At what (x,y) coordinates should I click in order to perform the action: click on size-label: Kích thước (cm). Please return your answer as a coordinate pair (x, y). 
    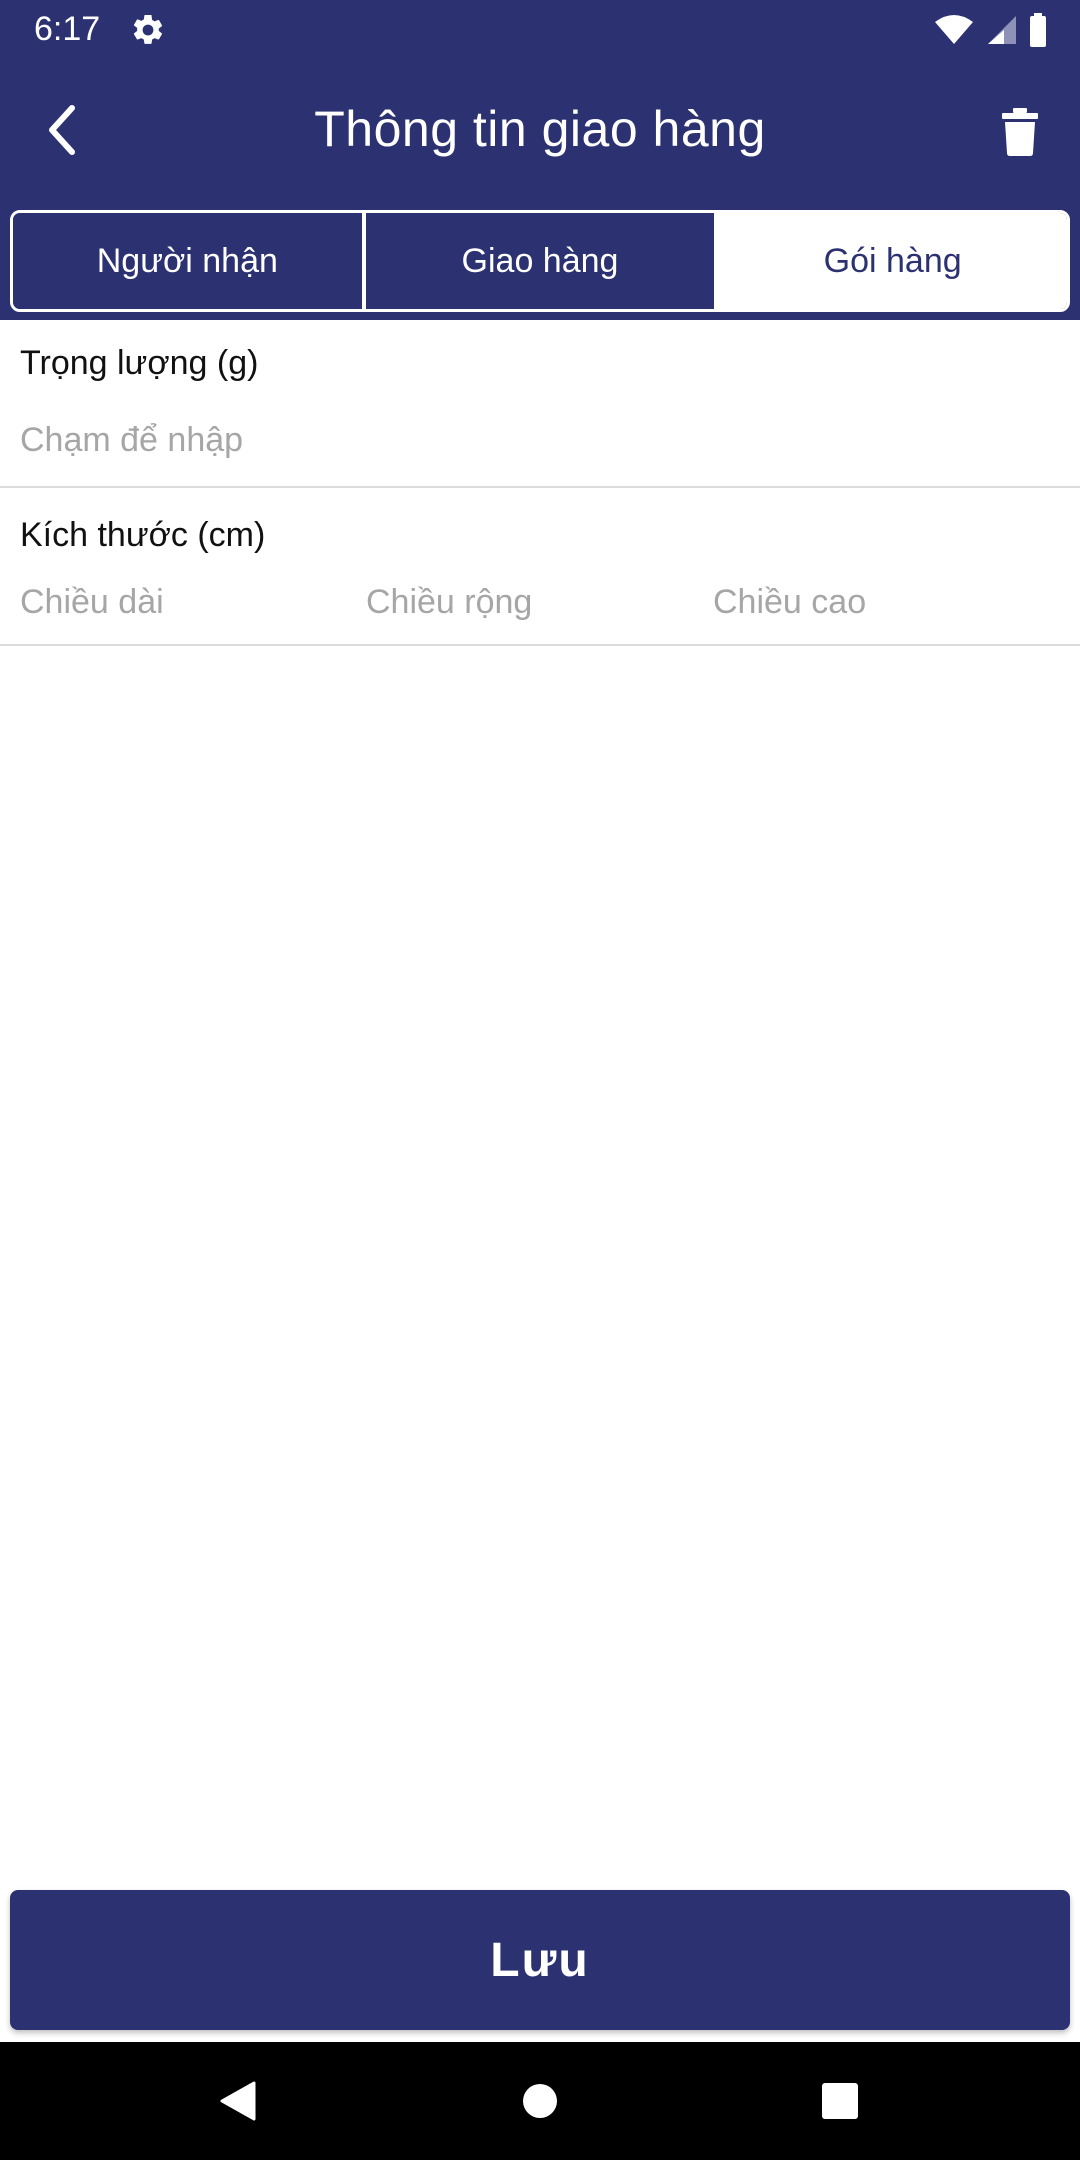
    Looking at the image, I should click on (143, 535).